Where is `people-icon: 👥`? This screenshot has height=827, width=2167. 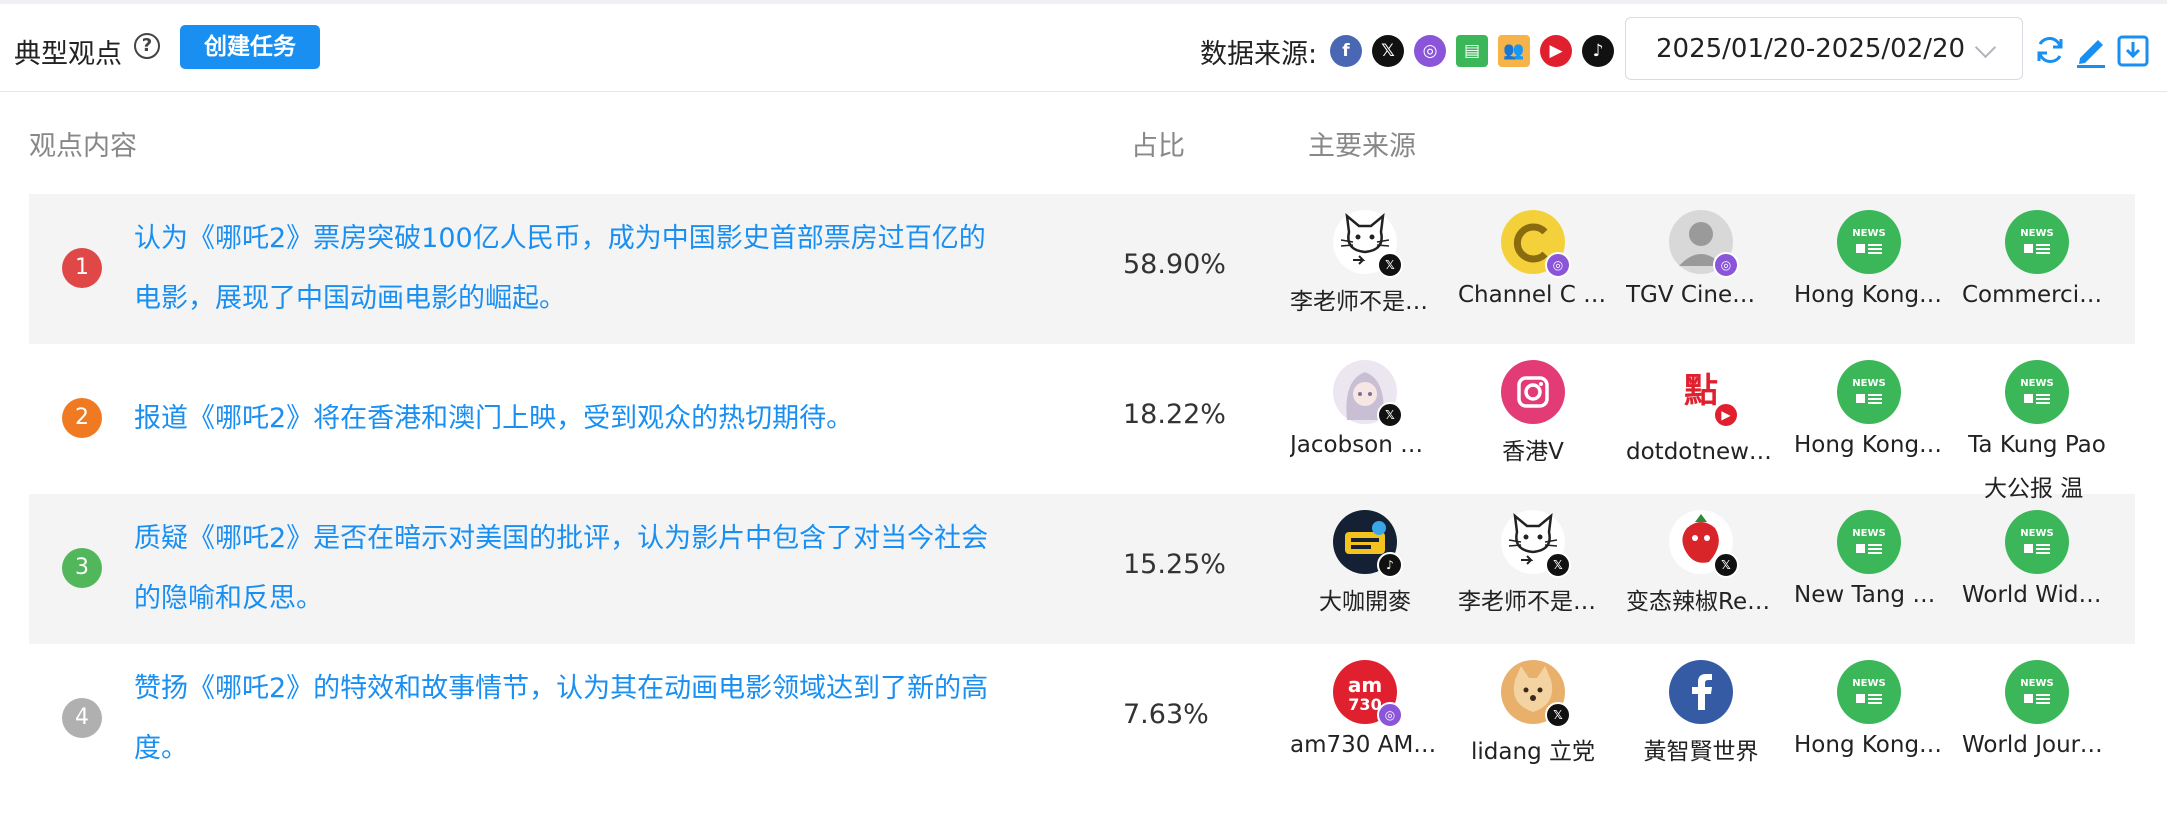 people-icon: 👥 is located at coordinates (1514, 51).